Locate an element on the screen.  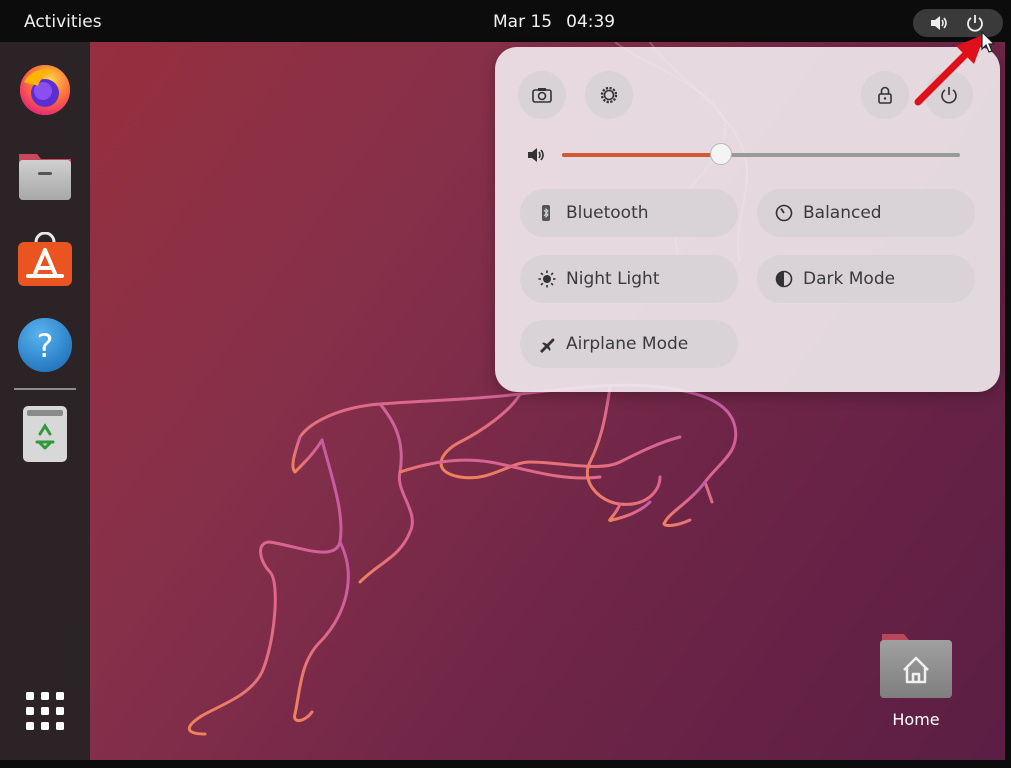
sun-icon is located at coordinates (547, 281).